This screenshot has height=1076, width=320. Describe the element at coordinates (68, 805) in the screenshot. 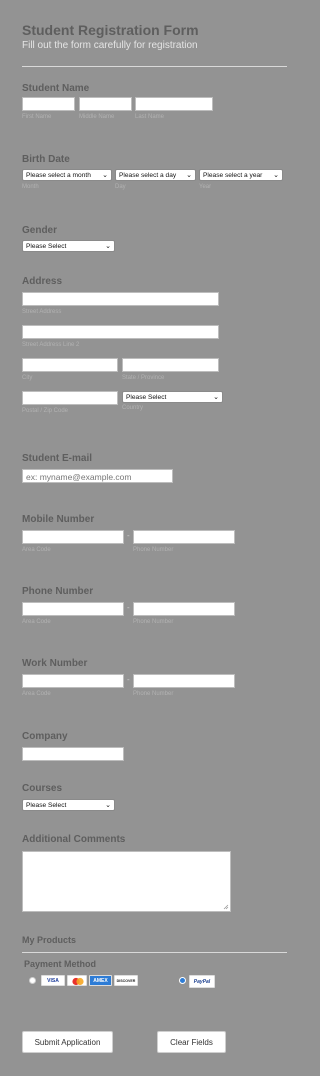

I see `courses-select: Please Select ⌄` at that location.